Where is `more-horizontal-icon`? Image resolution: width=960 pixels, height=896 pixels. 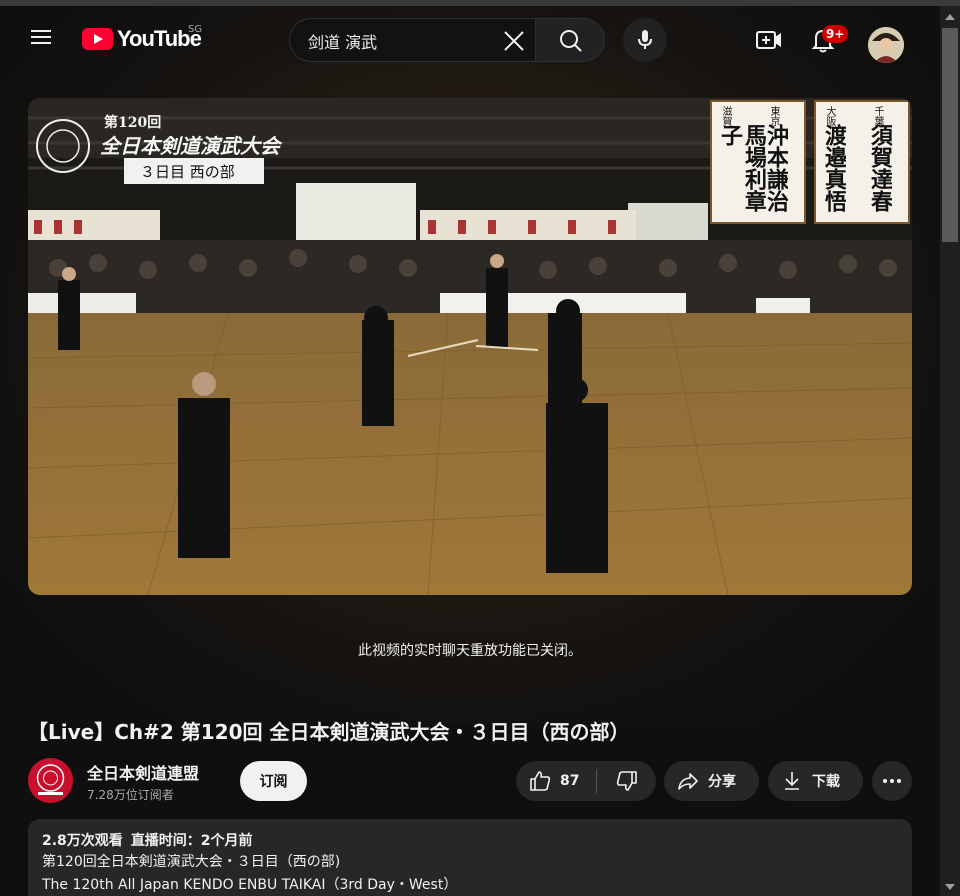
more-horizontal-icon is located at coordinates (892, 781).